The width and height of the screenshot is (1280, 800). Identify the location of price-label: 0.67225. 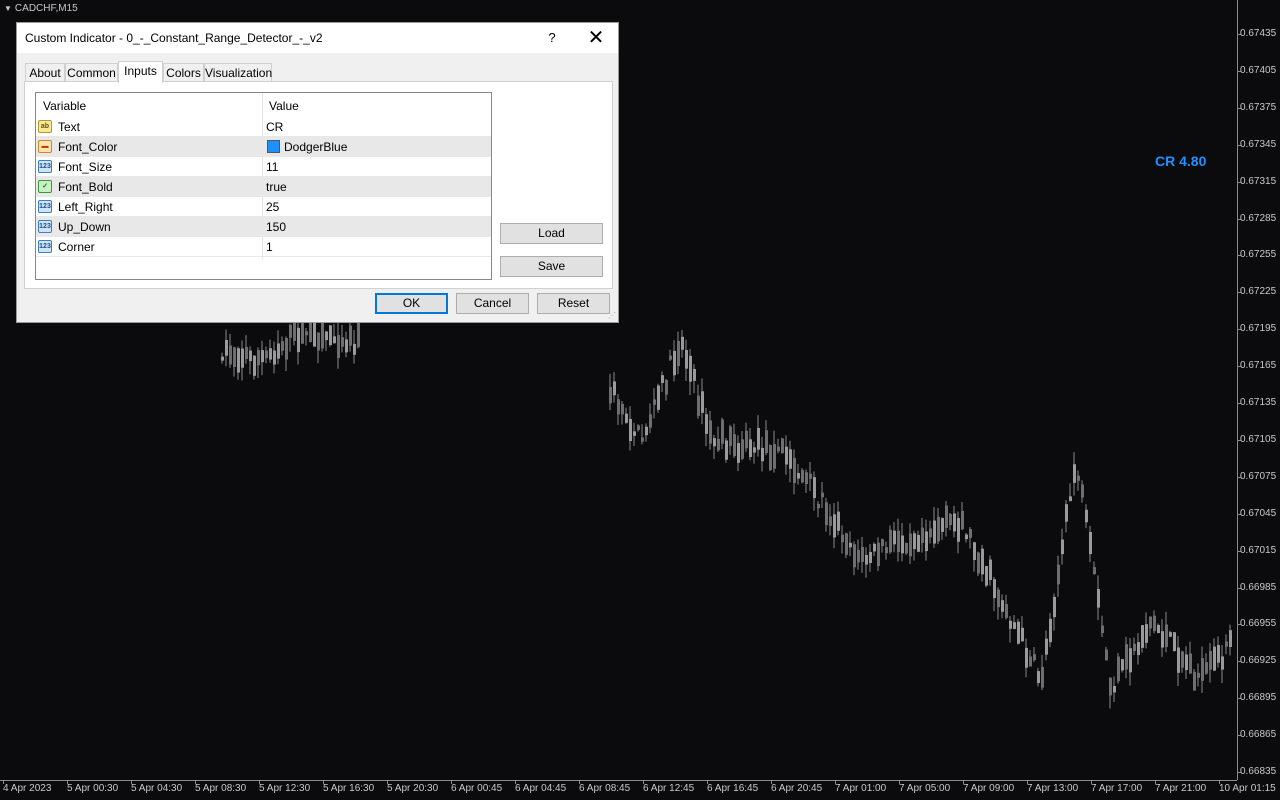
(1258, 292).